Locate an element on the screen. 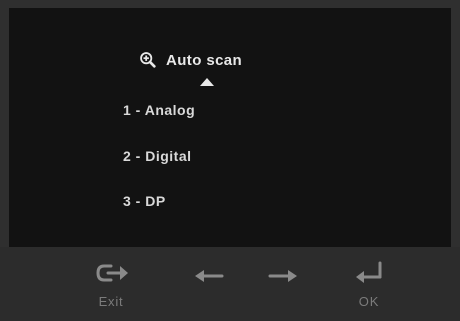  right-arrow-icon is located at coordinates (282, 276).